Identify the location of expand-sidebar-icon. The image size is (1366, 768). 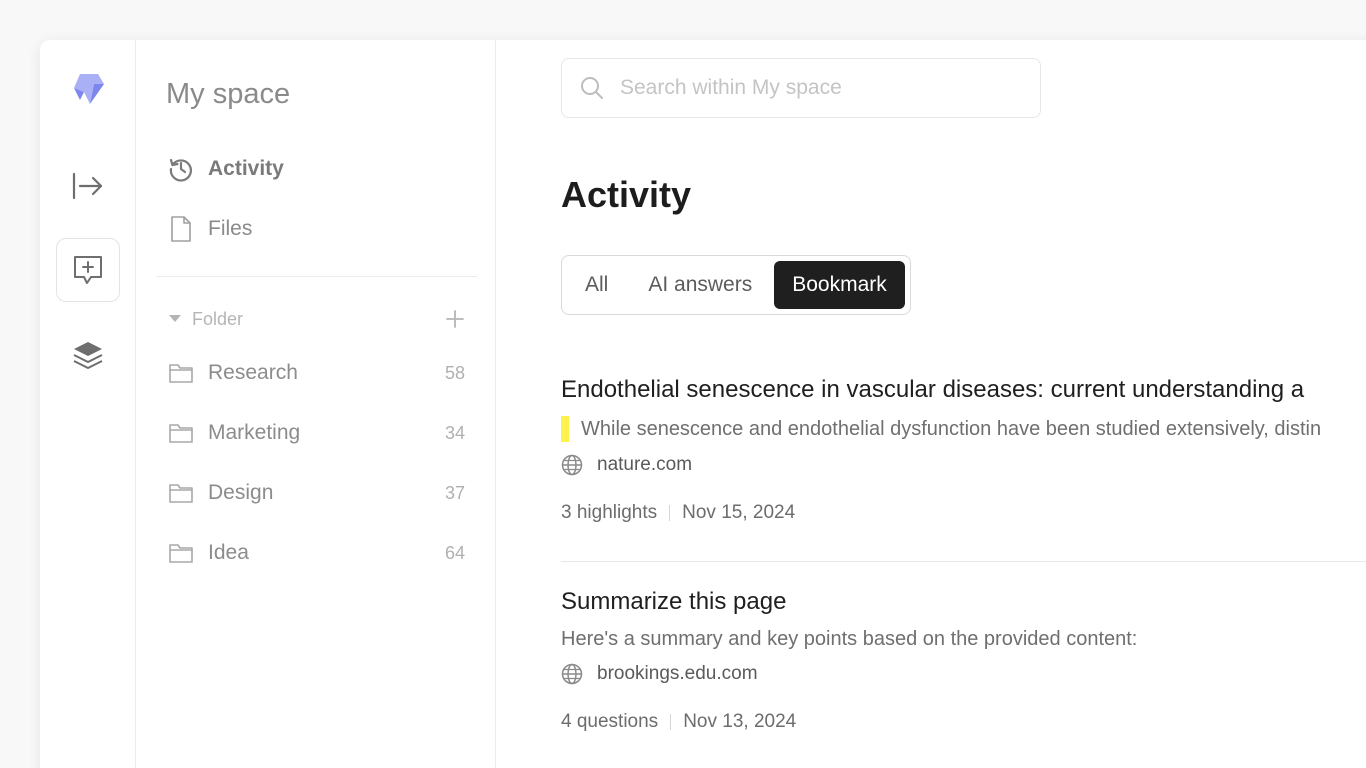
(87, 186).